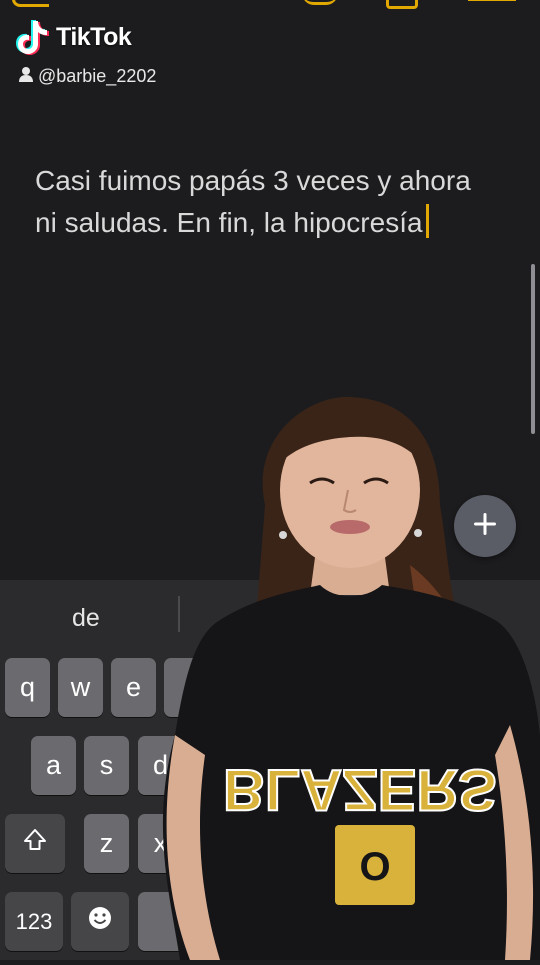  I want to click on svg-text: O, so click(374, 867).